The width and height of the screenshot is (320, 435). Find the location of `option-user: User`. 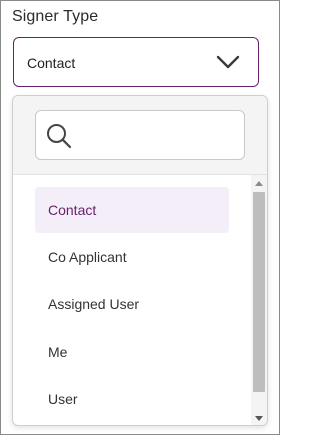

option-user: User is located at coordinates (132, 399).